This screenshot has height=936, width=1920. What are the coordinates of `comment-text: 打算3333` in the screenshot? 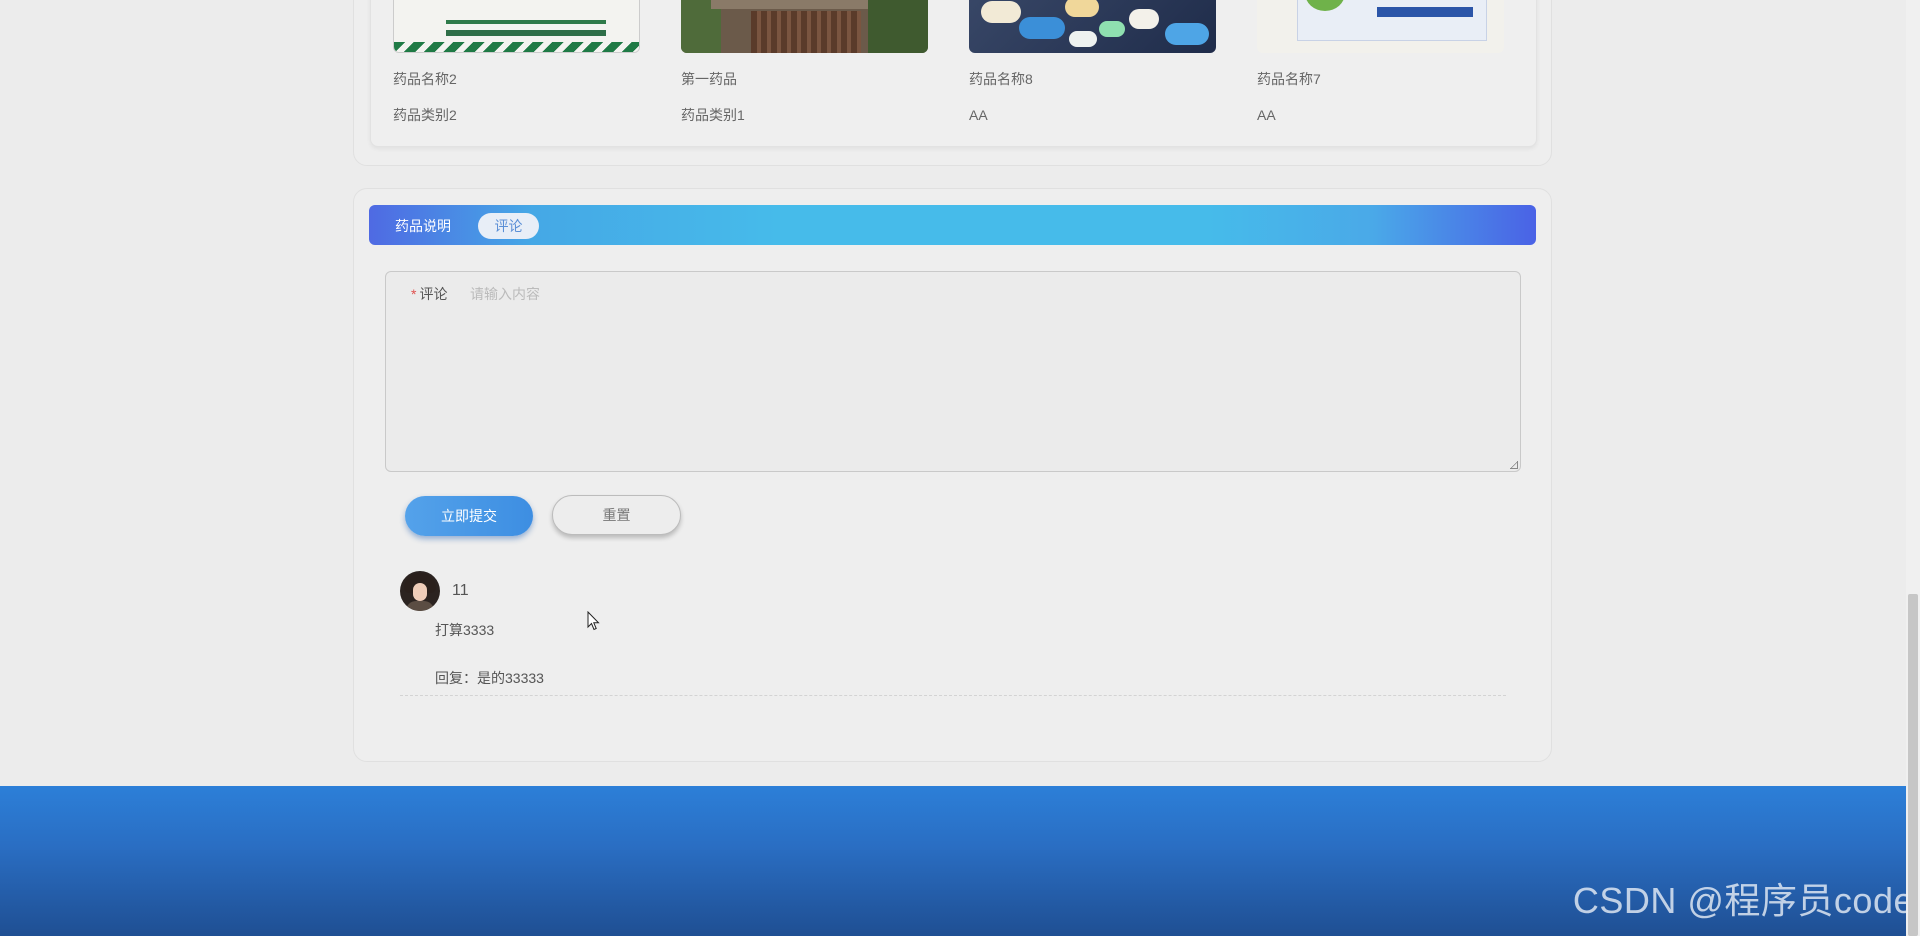 It's located at (465, 630).